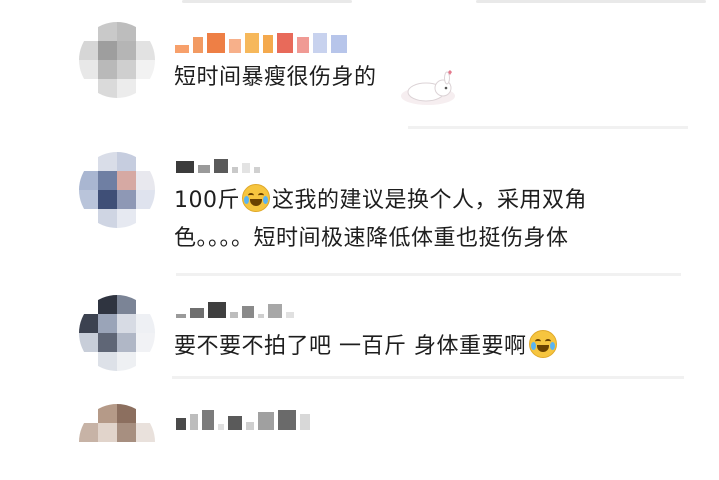 Image resolution: width=719 pixels, height=480 pixels. I want to click on comment-text-line-1: 100斤 这我的建议是换个人，采用双角, so click(434, 201).